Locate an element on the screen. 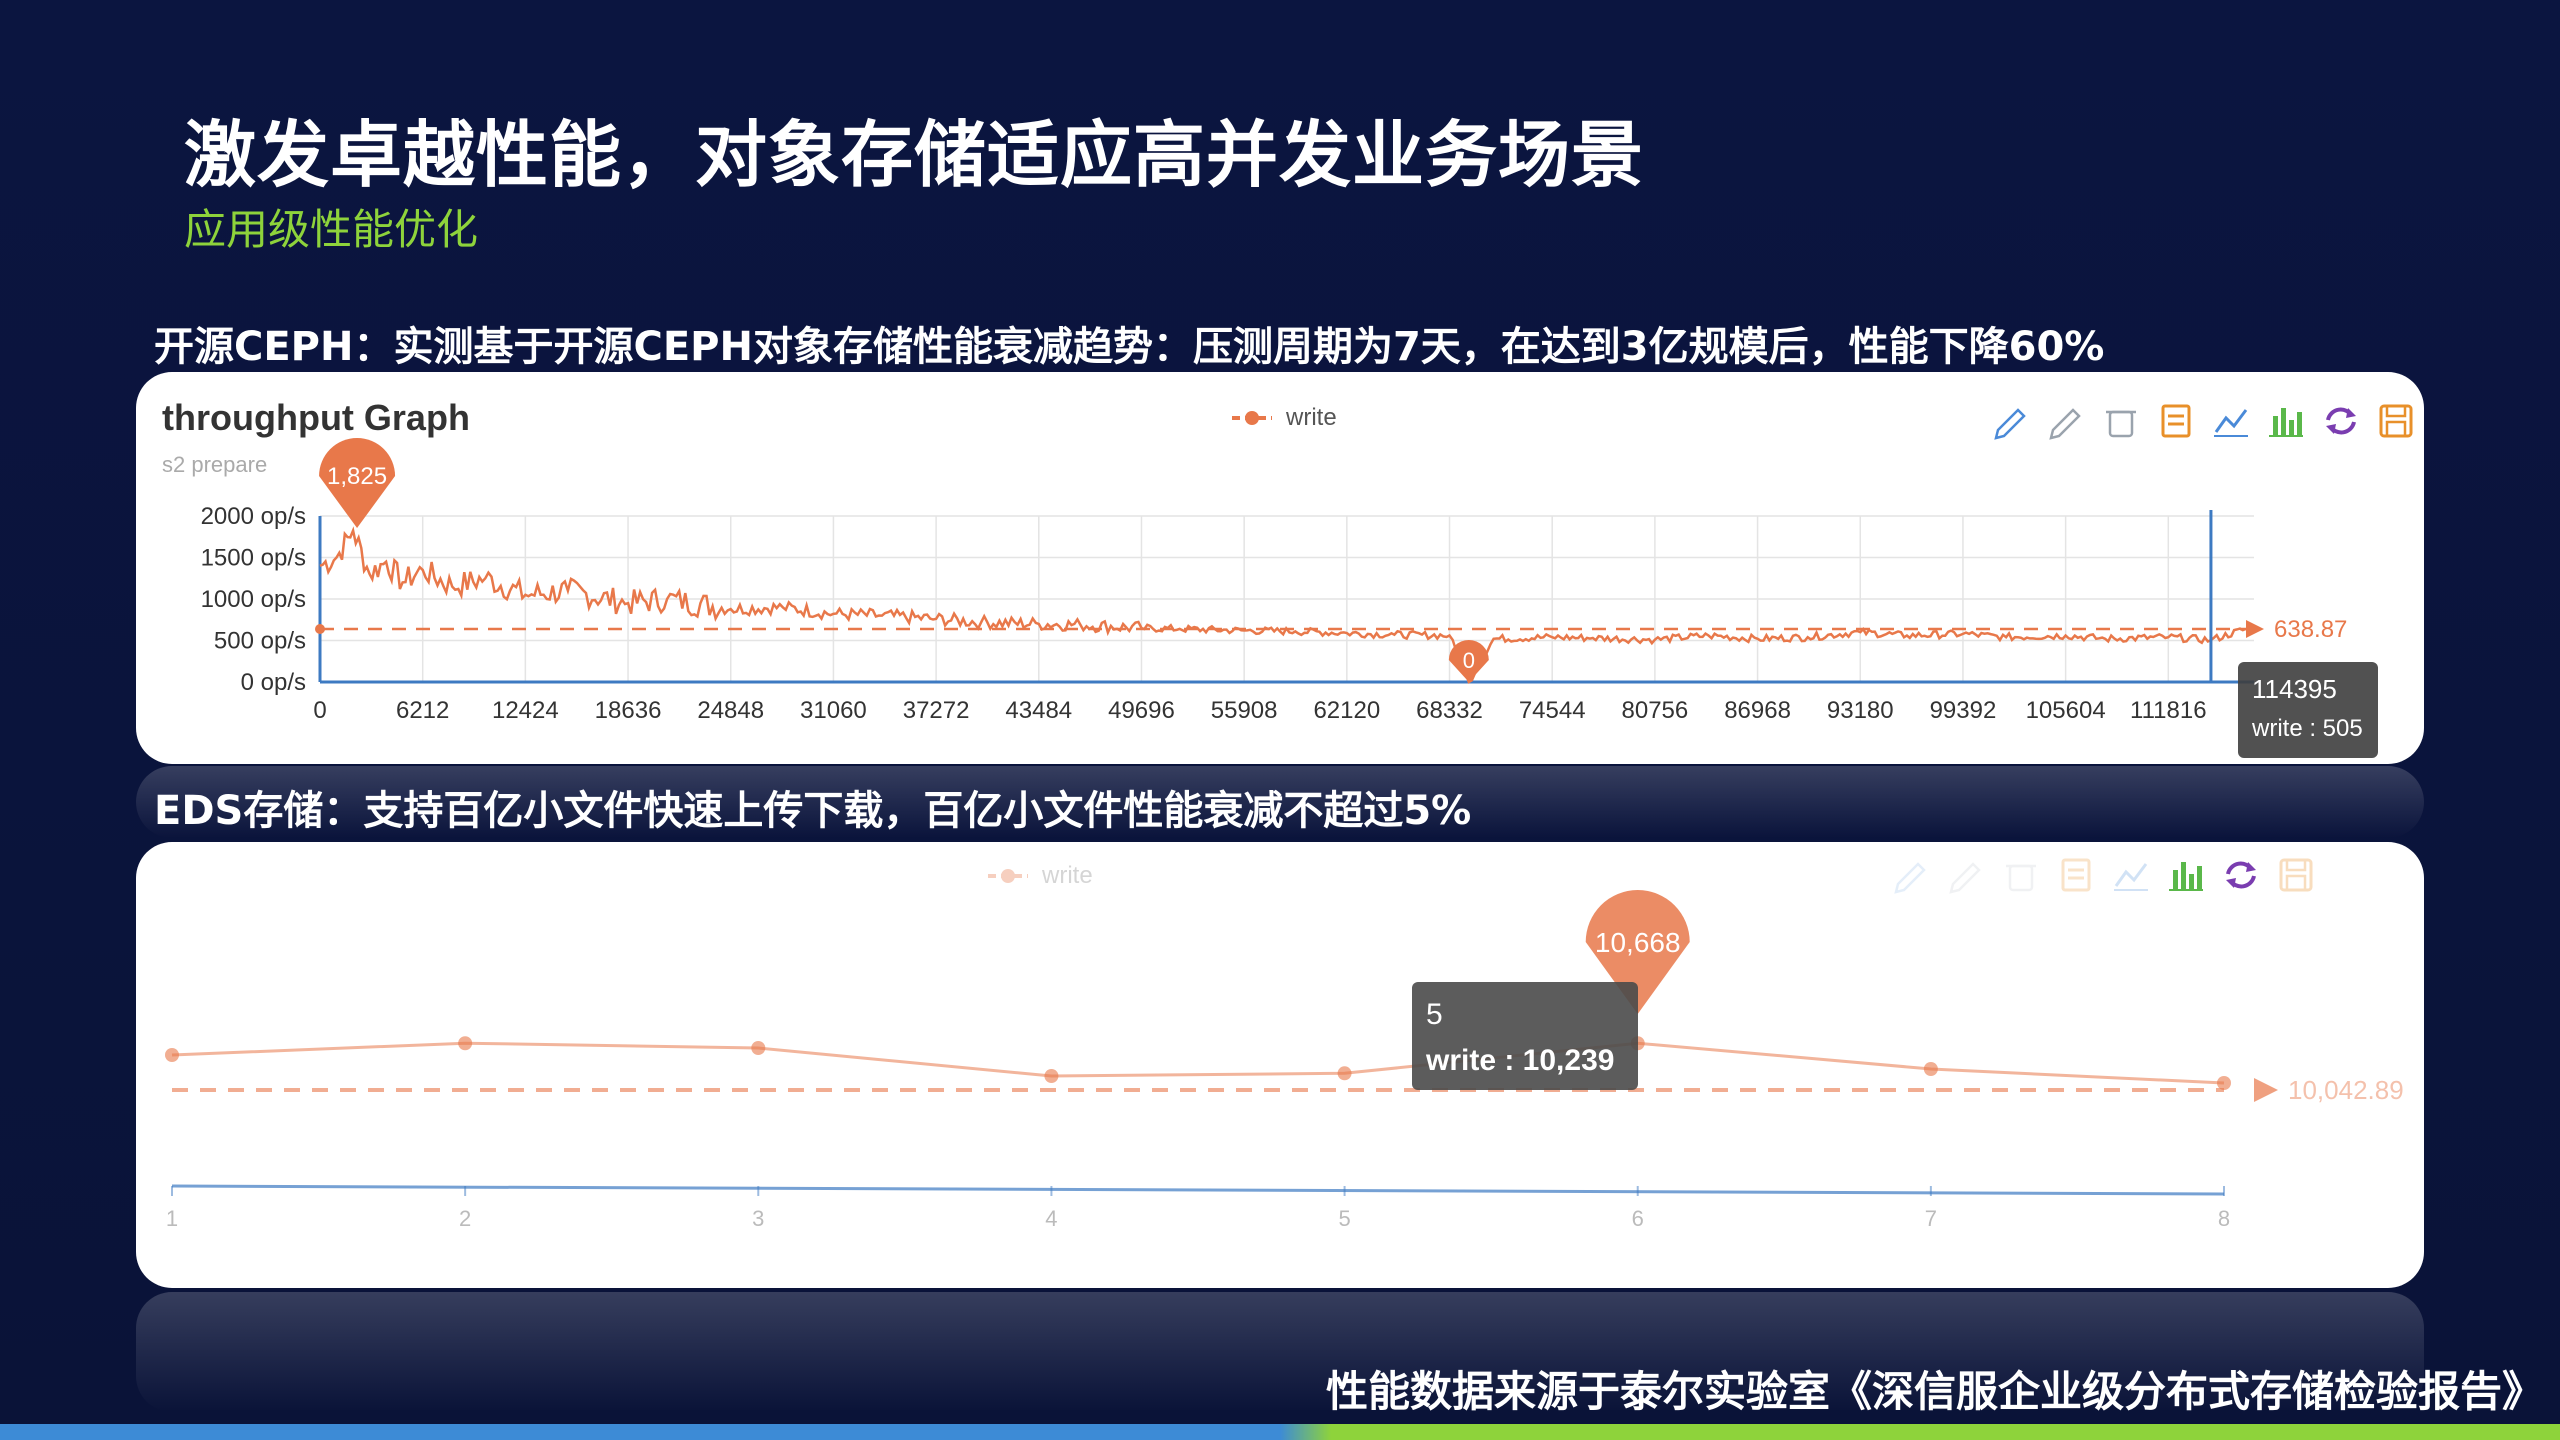  chart-annotations: 1,825 0 638.87 is located at coordinates (1331, 560).